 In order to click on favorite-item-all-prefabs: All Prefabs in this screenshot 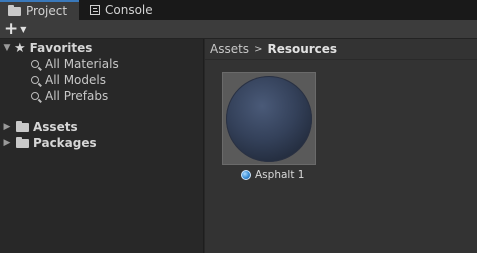, I will do `click(69, 96)`.